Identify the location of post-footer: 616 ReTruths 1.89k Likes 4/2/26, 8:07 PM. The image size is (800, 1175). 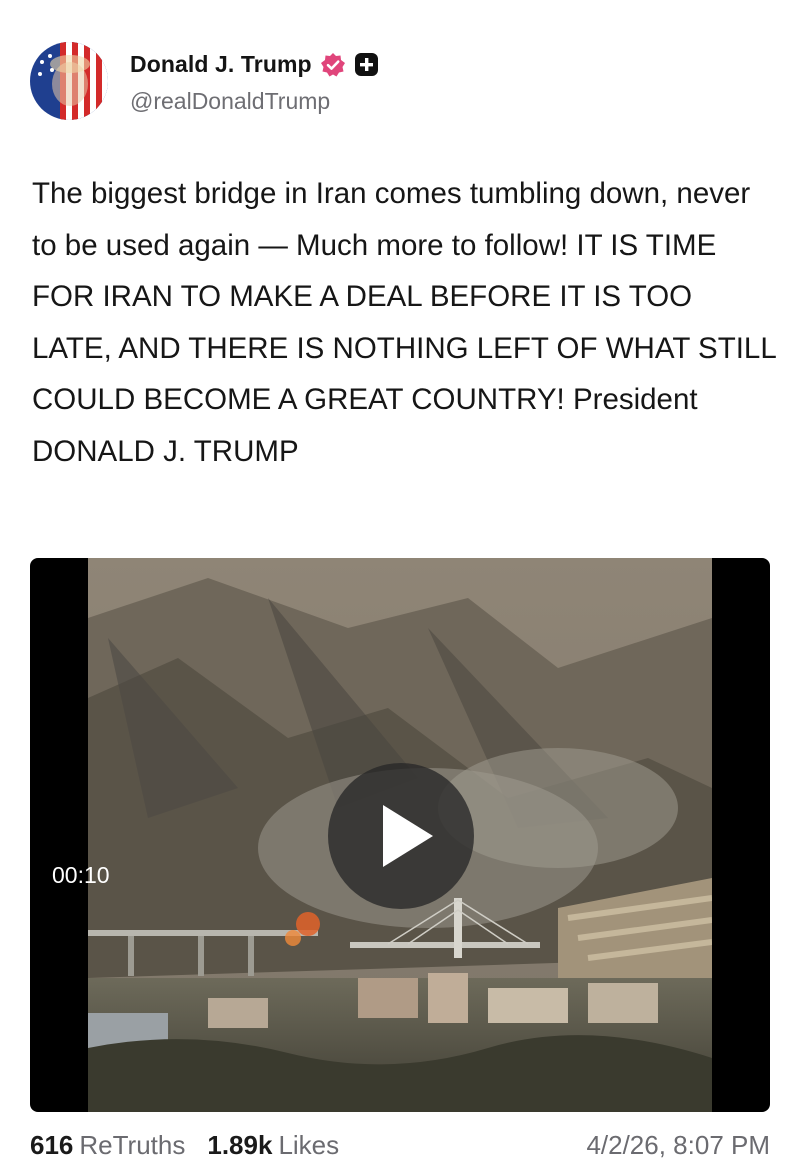
(400, 1145).